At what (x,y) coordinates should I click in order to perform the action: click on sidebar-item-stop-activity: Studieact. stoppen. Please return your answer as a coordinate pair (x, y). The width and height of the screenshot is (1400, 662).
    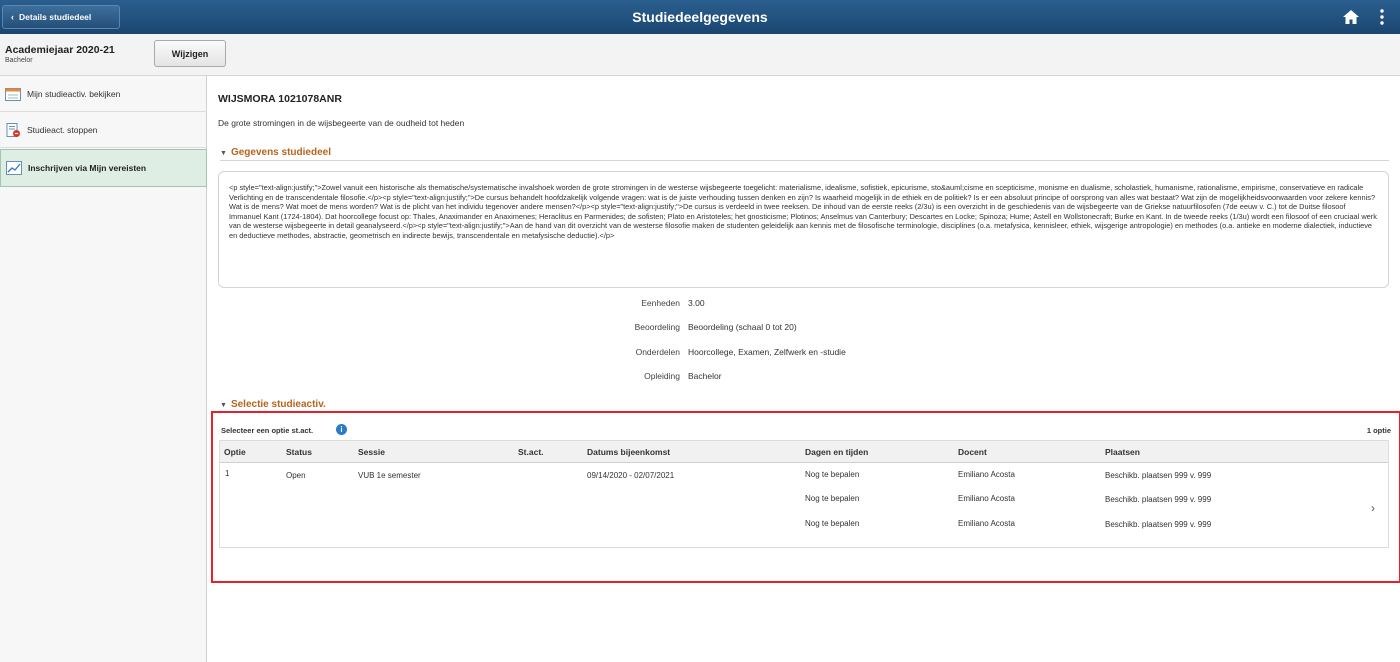
    Looking at the image, I should click on (103, 130).